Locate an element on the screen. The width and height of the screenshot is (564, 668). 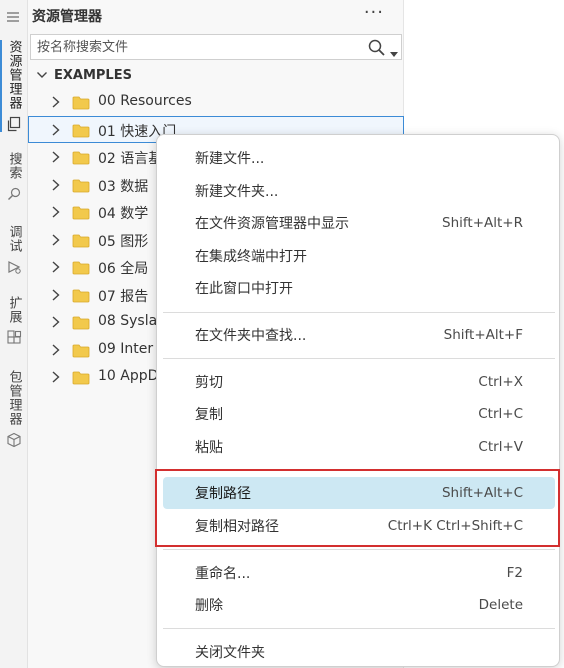
activity-explorer: 资源管理器 is located at coordinates (14, 86).